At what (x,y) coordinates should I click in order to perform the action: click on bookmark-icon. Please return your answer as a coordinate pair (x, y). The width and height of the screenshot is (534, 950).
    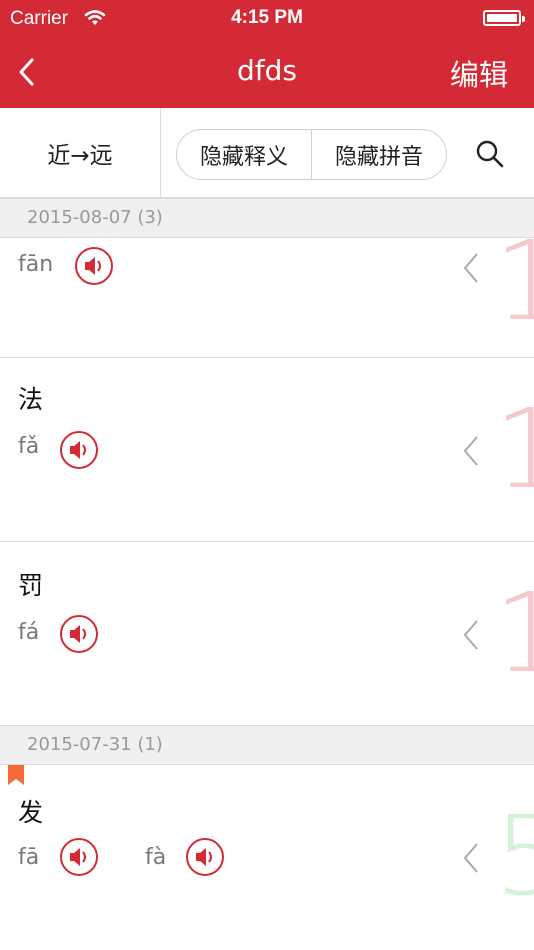
    Looking at the image, I should click on (16, 775).